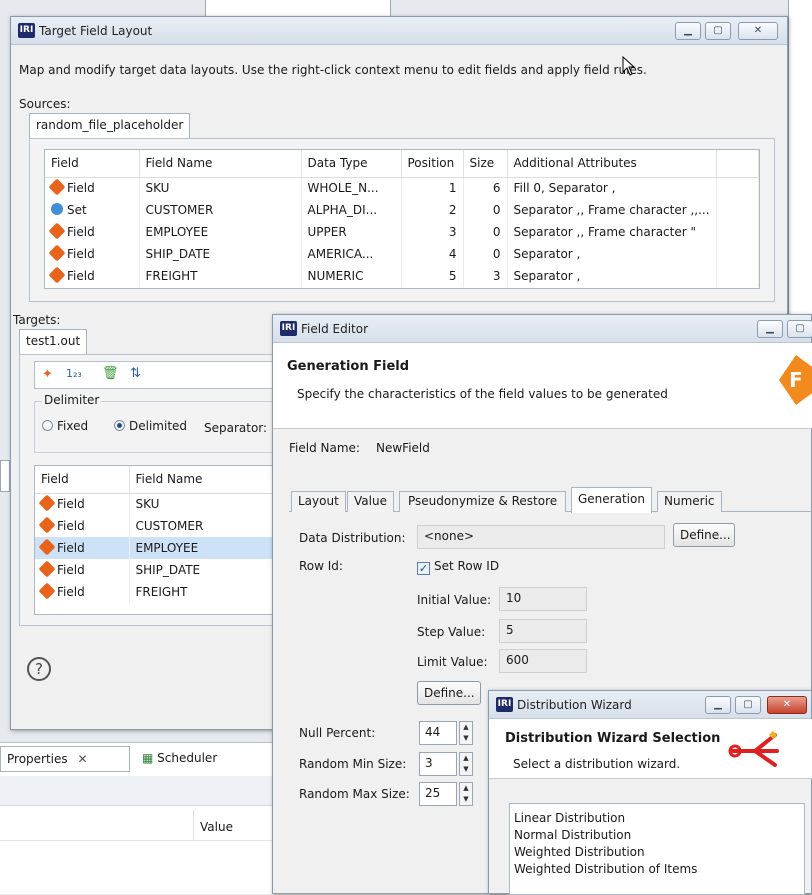  What do you see at coordinates (438, 733) in the screenshot?
I see `null-percent-input: 44` at bounding box center [438, 733].